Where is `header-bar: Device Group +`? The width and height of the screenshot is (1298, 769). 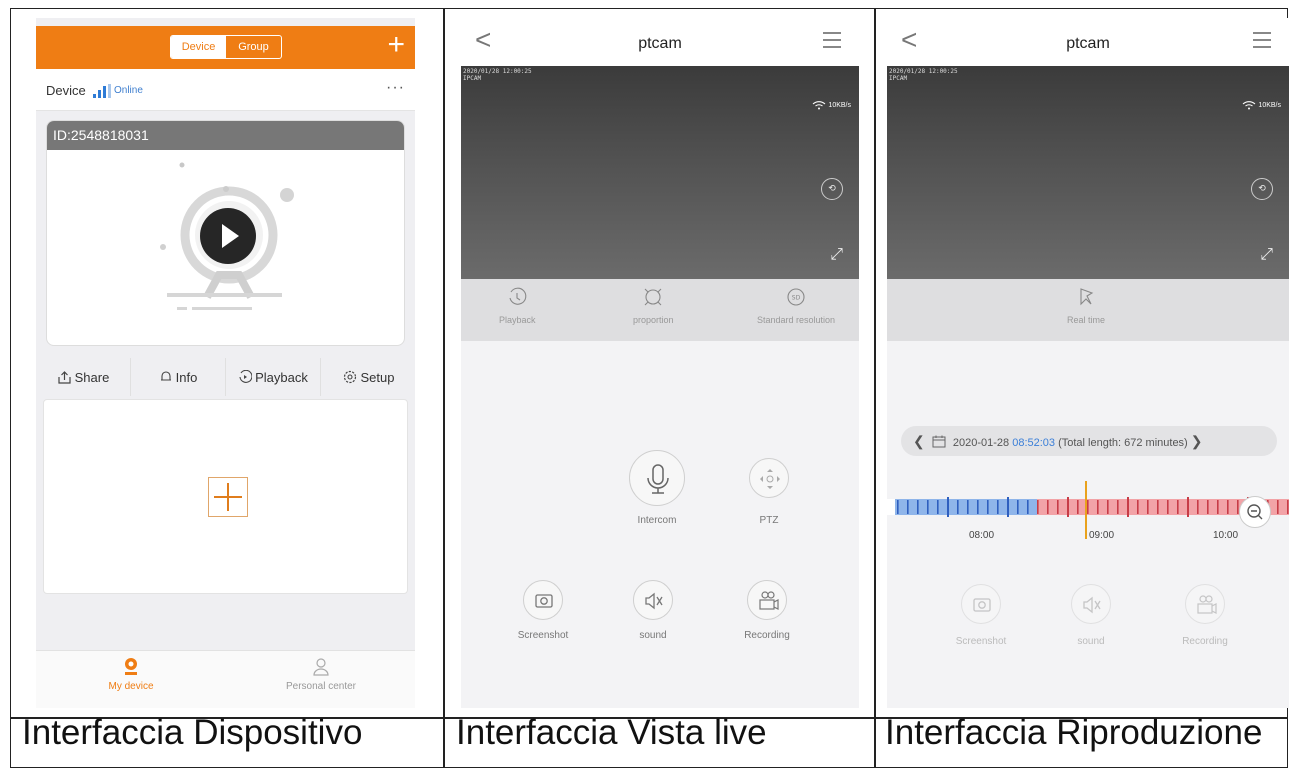
header-bar: Device Group + is located at coordinates (225, 47).